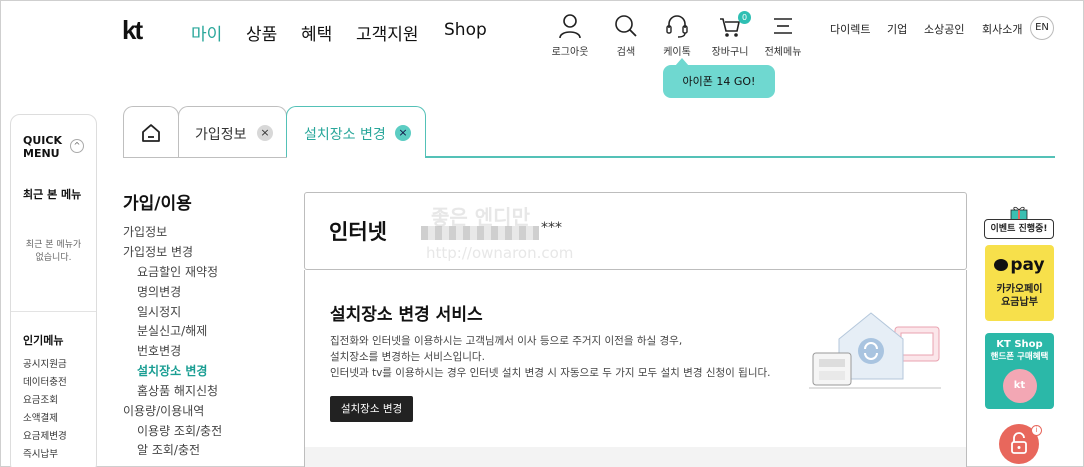  What do you see at coordinates (570, 52) in the screenshot?
I see `logout-label: 로그아웃` at bounding box center [570, 52].